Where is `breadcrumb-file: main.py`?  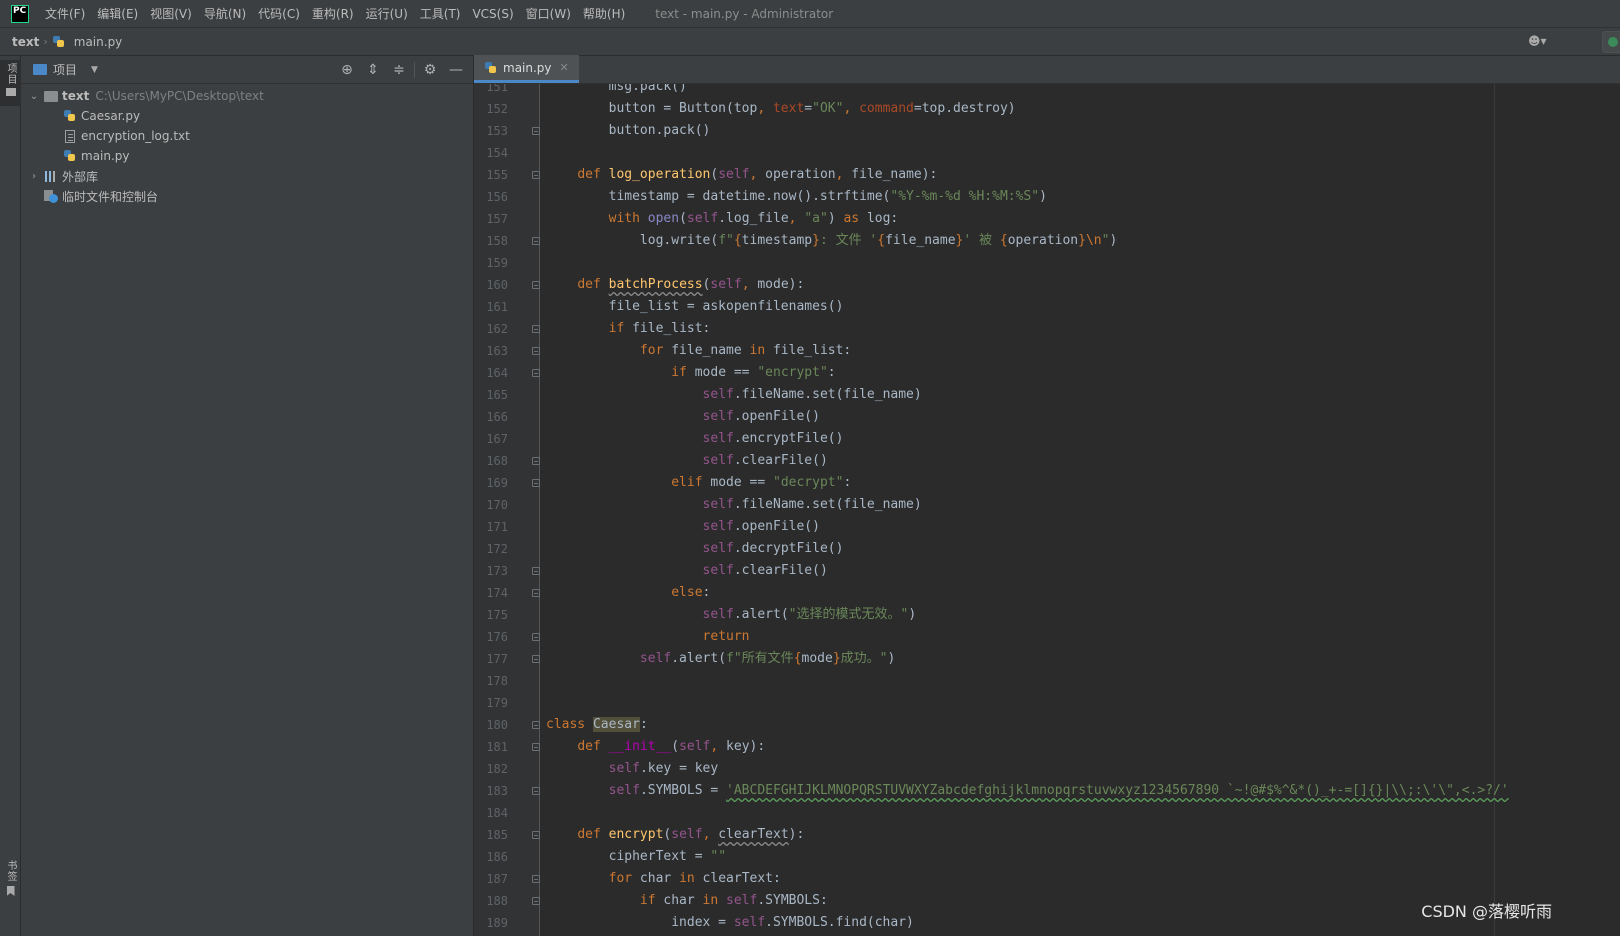 breadcrumb-file: main.py is located at coordinates (98, 42).